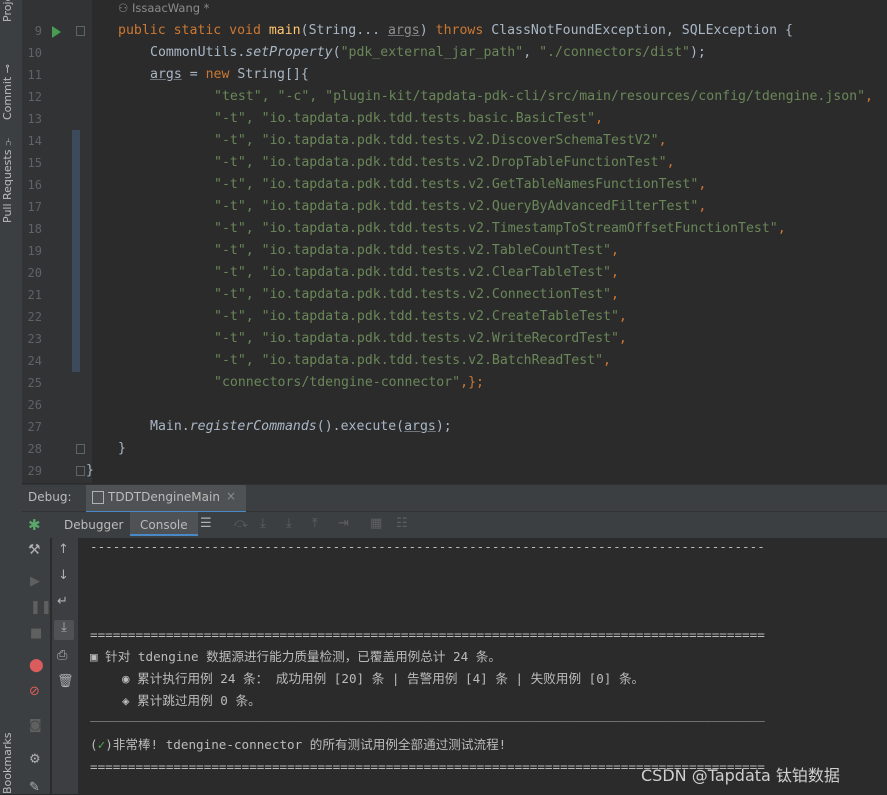 This screenshot has width=887, height=795. I want to click on commit-tab: Commit ⊸, so click(11, 85).